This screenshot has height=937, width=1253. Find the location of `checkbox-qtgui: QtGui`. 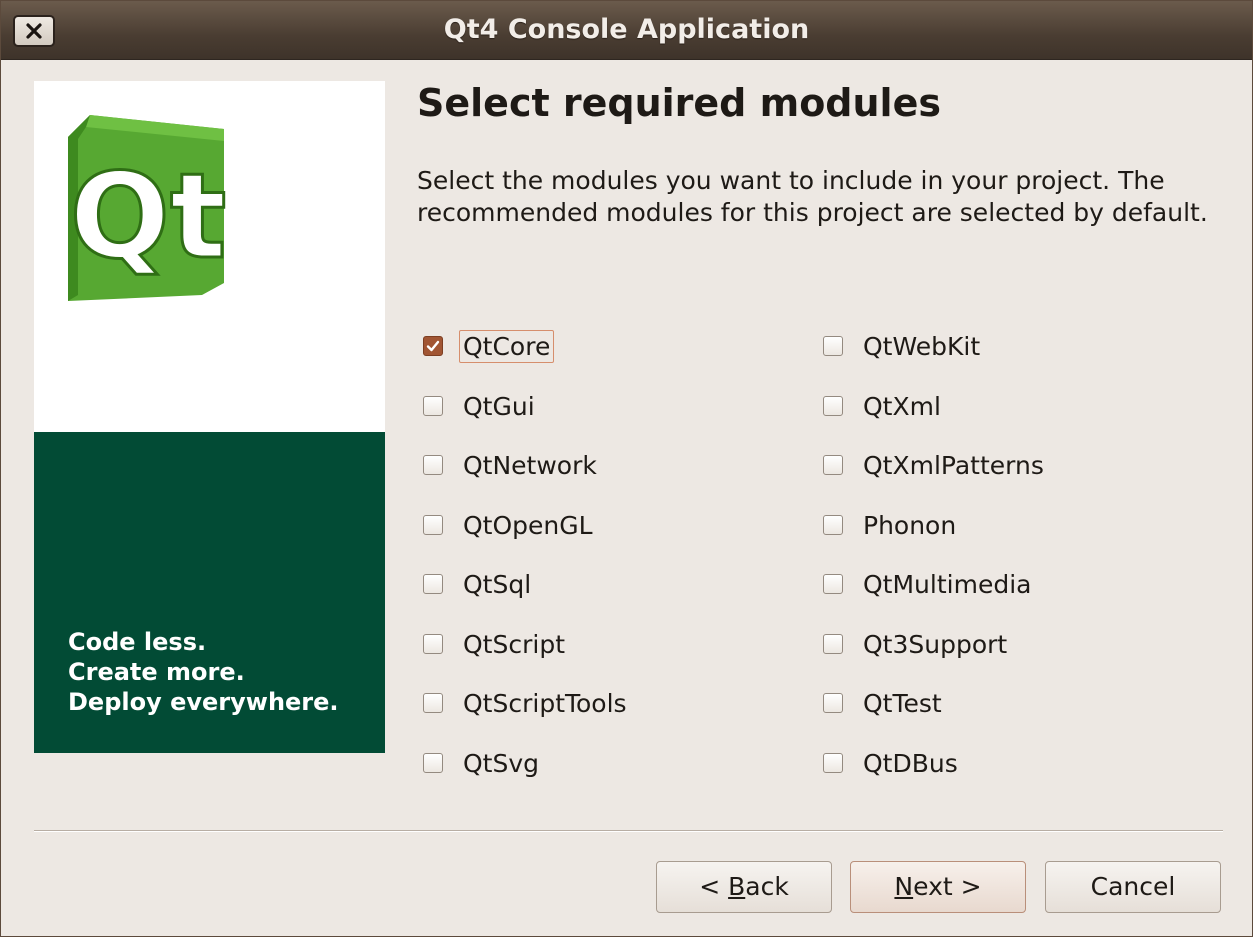

checkbox-qtgui: QtGui is located at coordinates (481, 406).